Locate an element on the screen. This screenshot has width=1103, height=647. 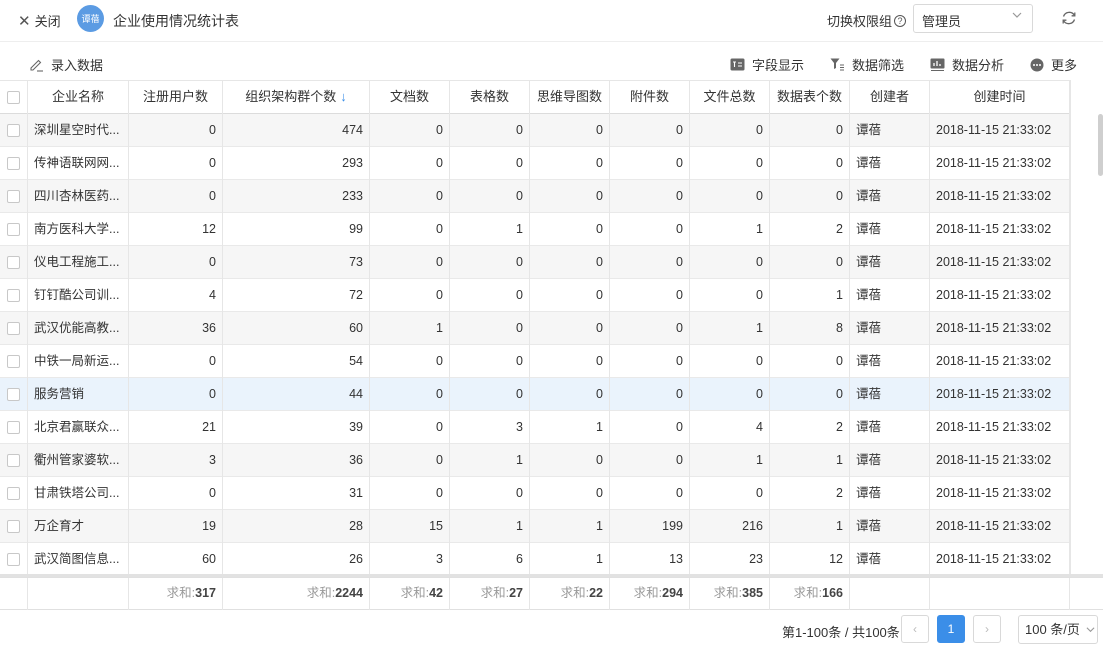
permission-group-value: 管理员 is located at coordinates (942, 21).